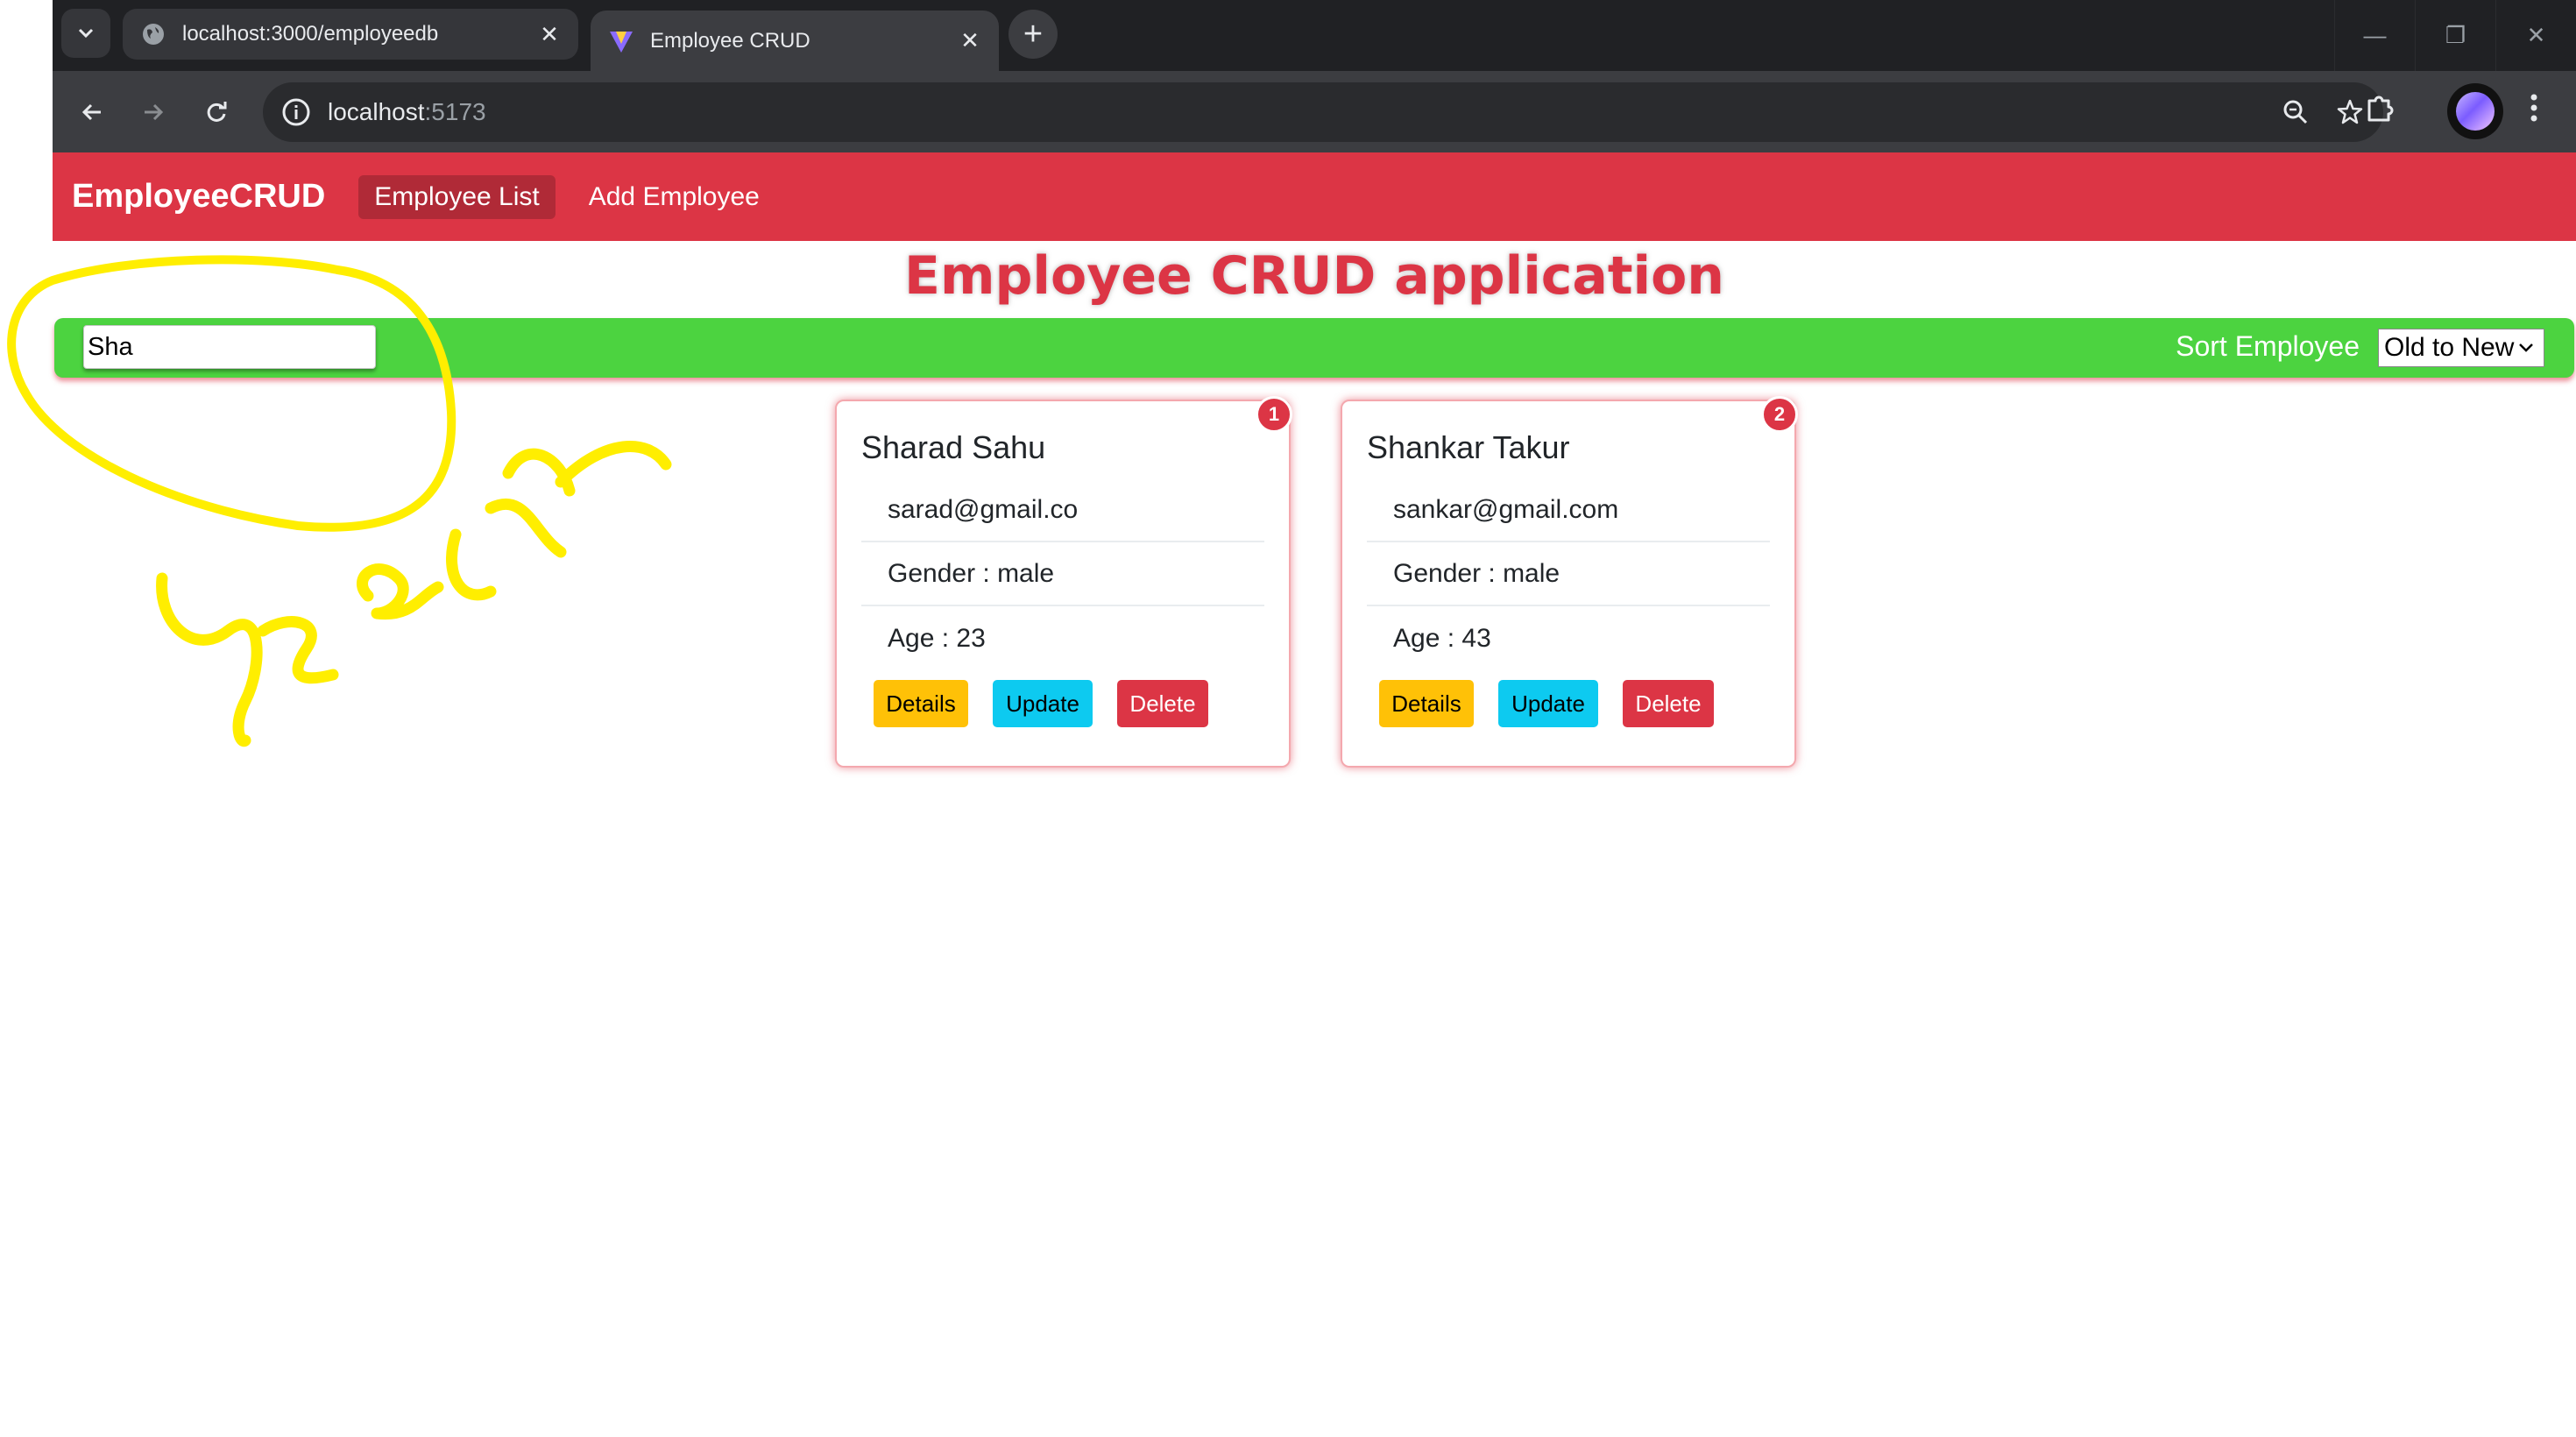  I want to click on tab-title: Employee CRUD, so click(730, 40).